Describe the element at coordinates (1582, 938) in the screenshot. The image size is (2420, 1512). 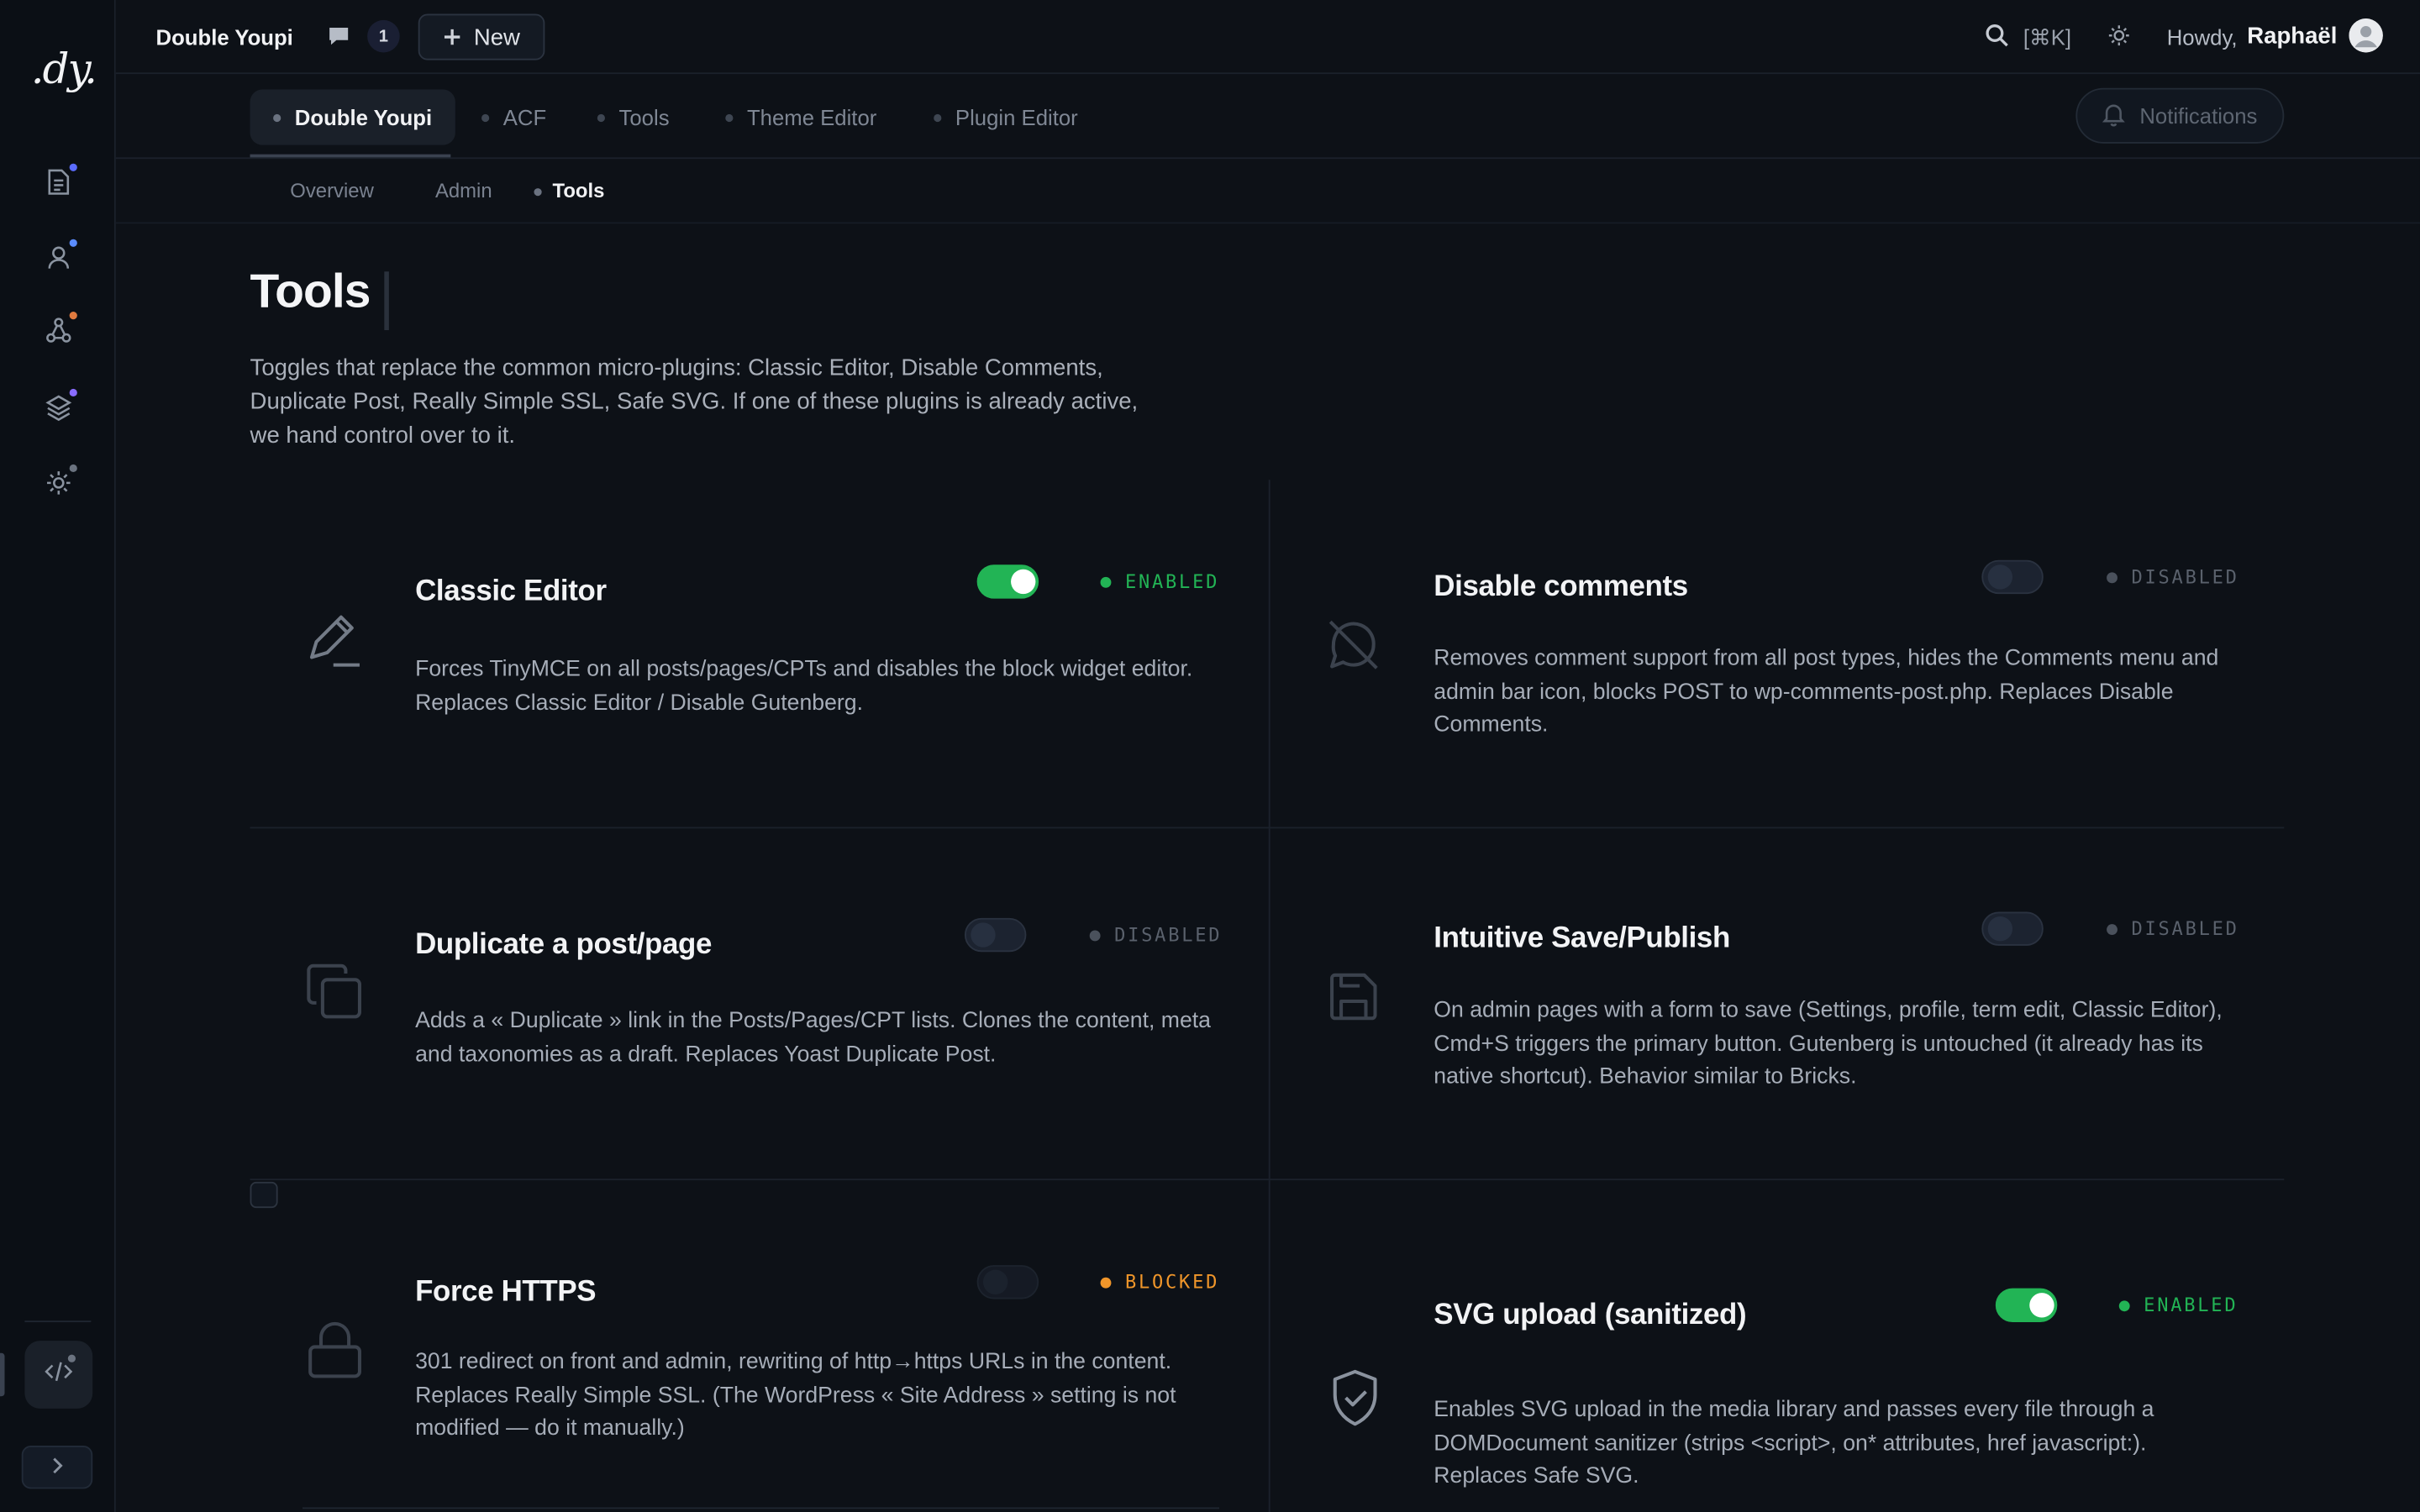
I see `card-title: Intuitive Save/Publish` at that location.